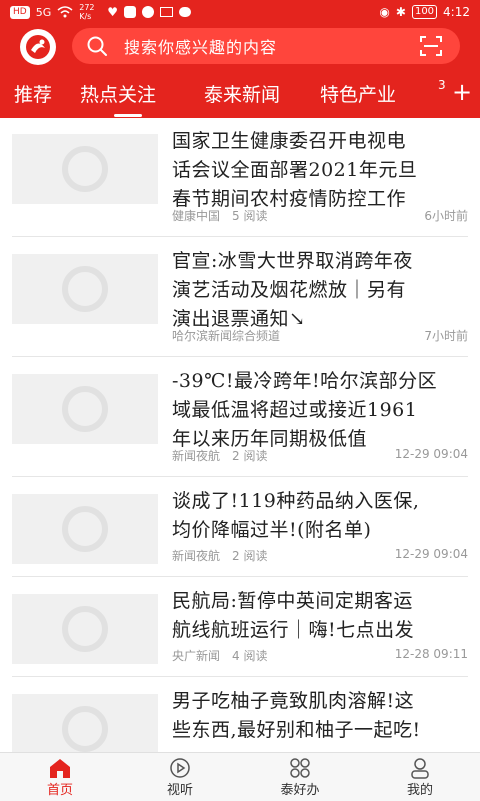  I want to click on bluetooth-icon: ✱, so click(400, 12).